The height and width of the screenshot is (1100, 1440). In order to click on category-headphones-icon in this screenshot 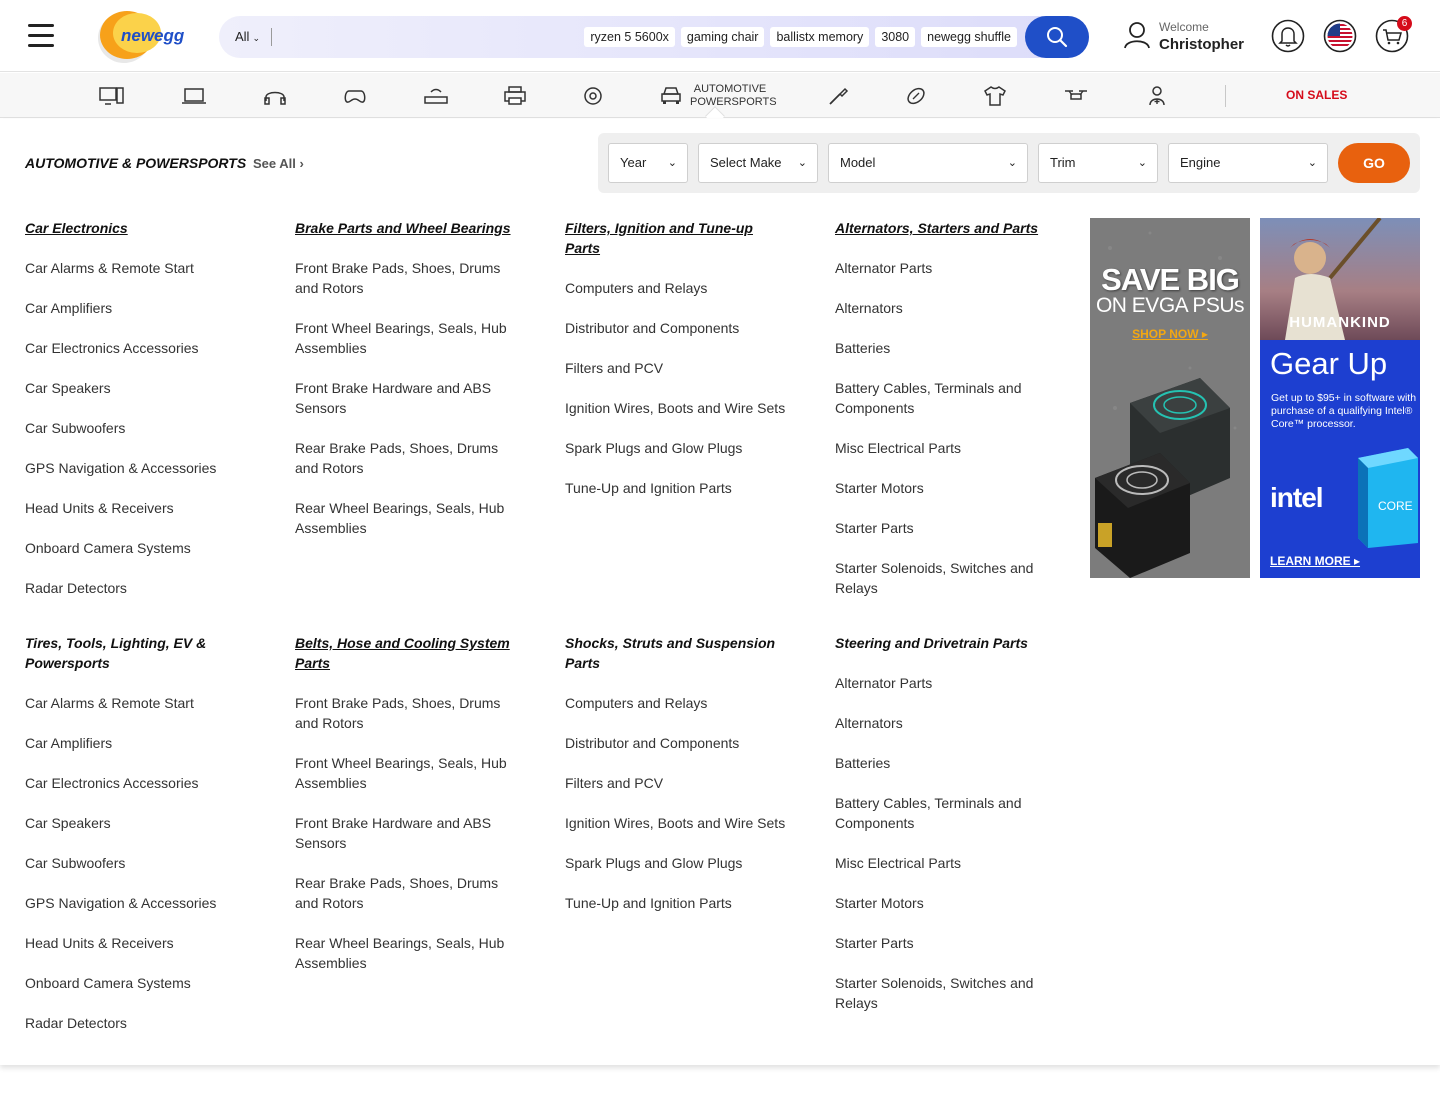, I will do `click(275, 96)`.